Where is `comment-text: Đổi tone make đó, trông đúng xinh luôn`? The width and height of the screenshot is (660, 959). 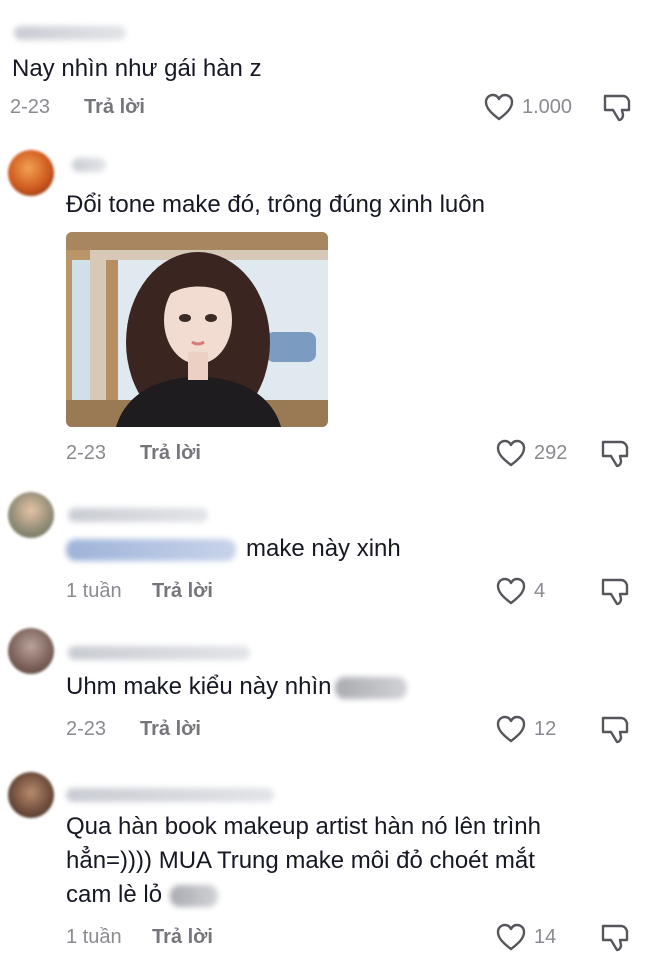 comment-text: Đổi tone make đó, trông đúng xinh luôn is located at coordinates (275, 204).